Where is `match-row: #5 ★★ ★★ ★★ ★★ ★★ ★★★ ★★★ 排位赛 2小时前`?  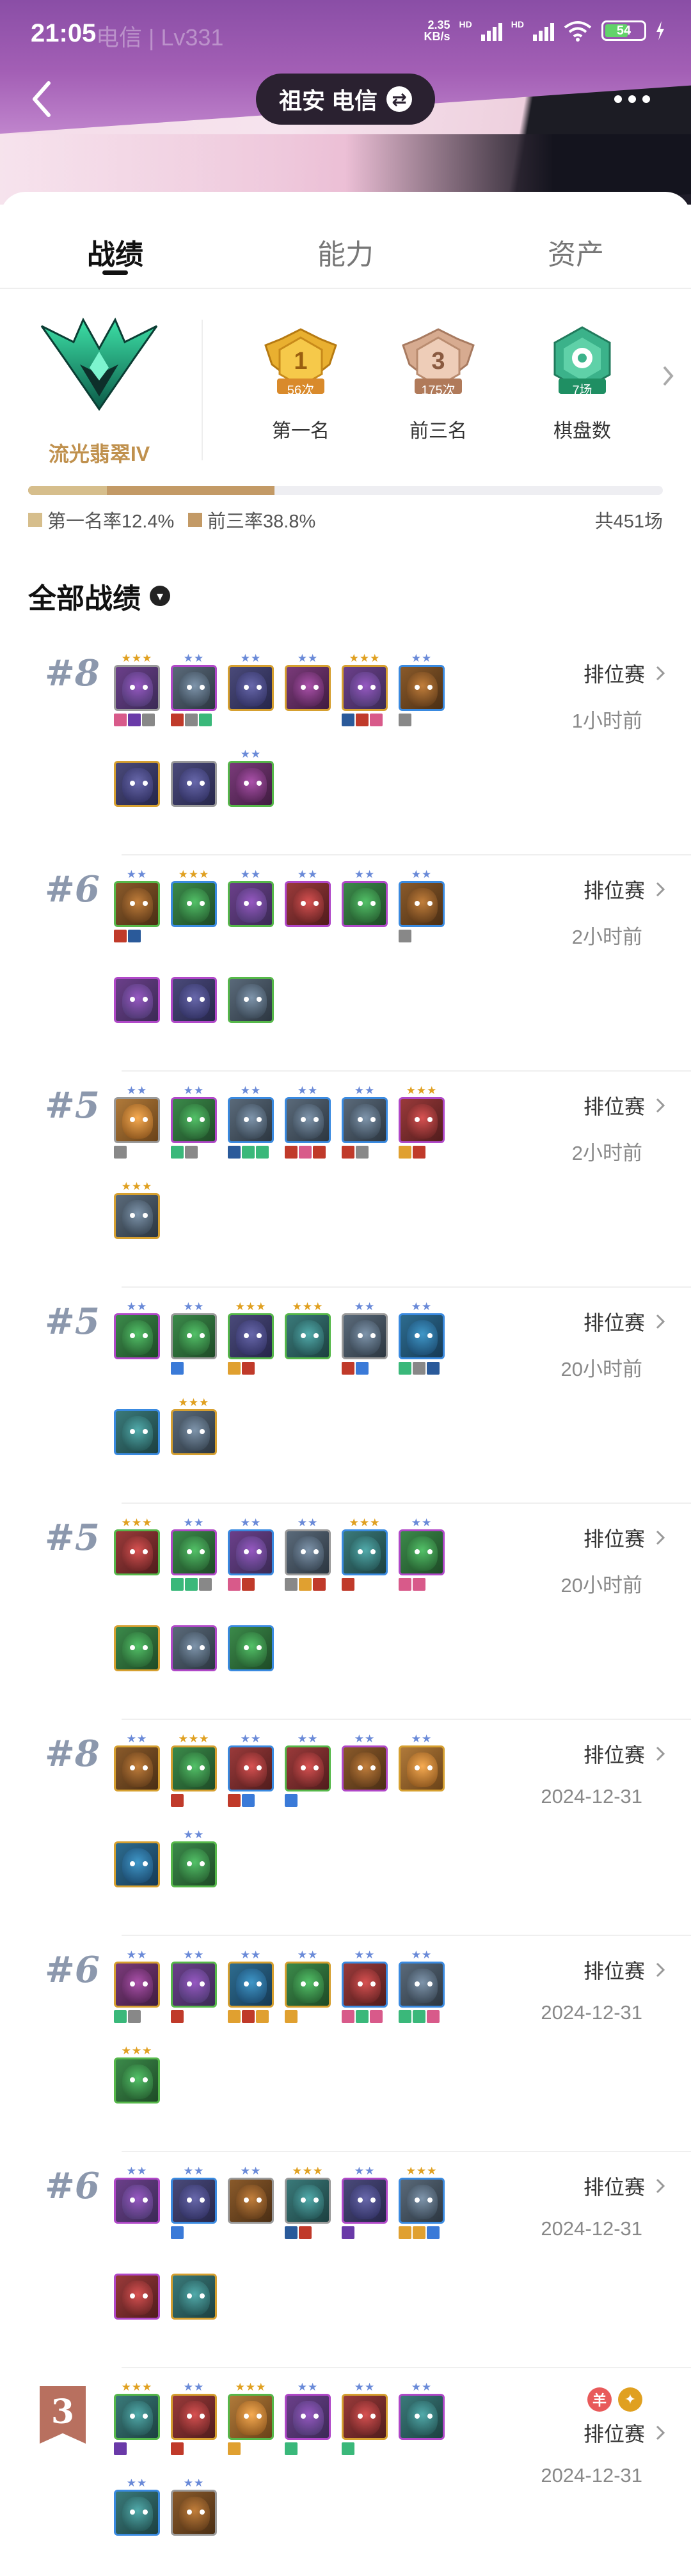 match-row: #5 ★★ ★★ ★★ ★★ ★★ ★★★ ★★★ 排位赛 2小时前 is located at coordinates (345, 1180).